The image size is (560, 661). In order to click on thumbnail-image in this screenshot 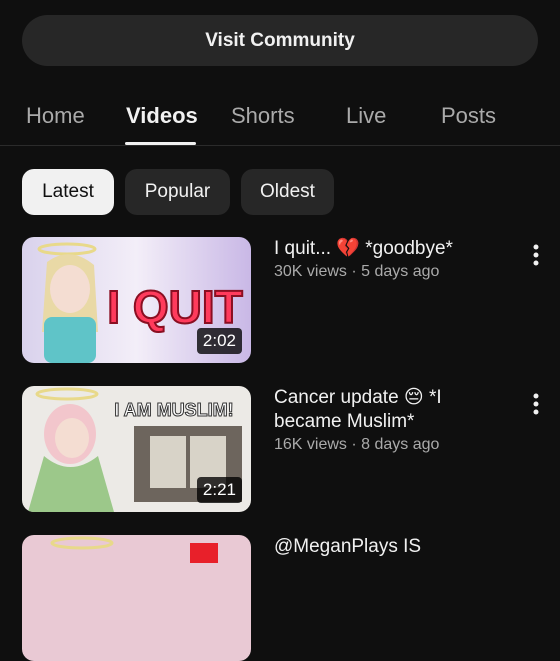, I will do `click(136, 598)`.